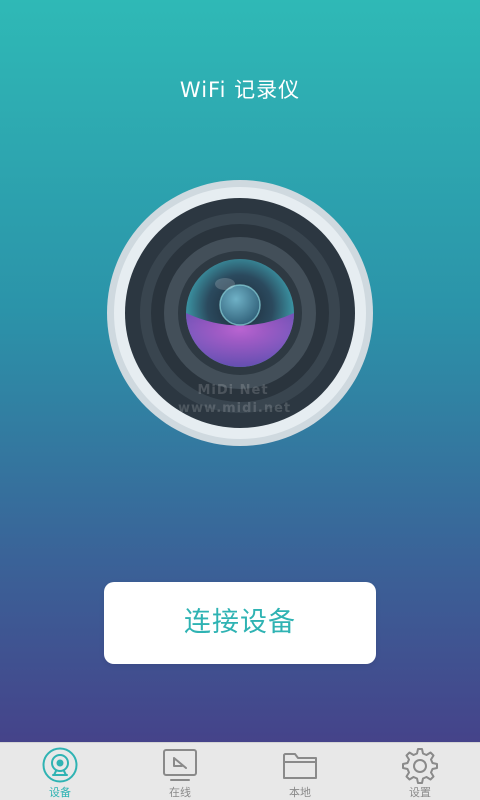  Describe the element at coordinates (180, 765) in the screenshot. I see `online-icon` at that location.